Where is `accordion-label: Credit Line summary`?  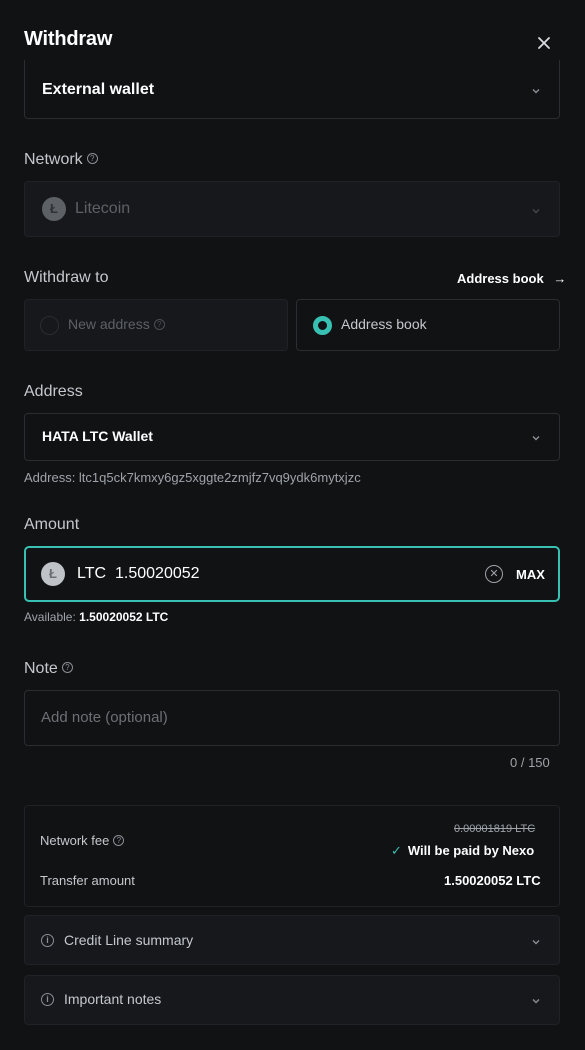 accordion-label: Credit Line summary is located at coordinates (129, 940).